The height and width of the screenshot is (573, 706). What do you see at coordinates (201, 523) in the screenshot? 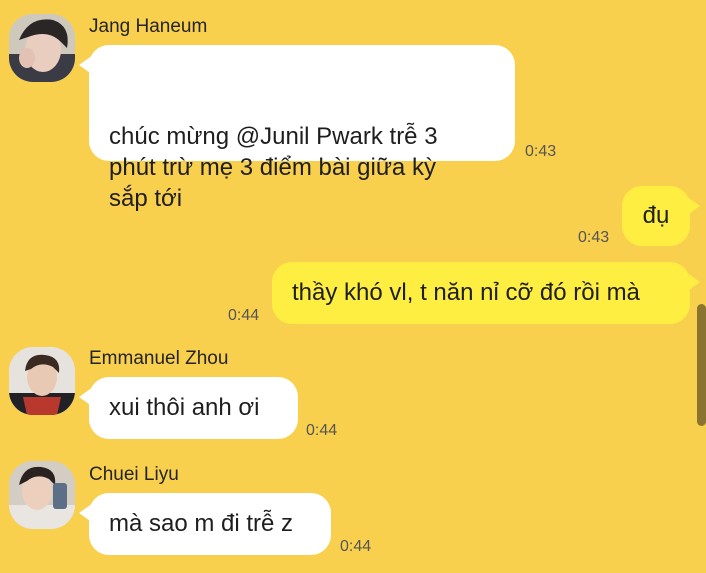
I see `message-text: mà sao m đi trễ z` at bounding box center [201, 523].